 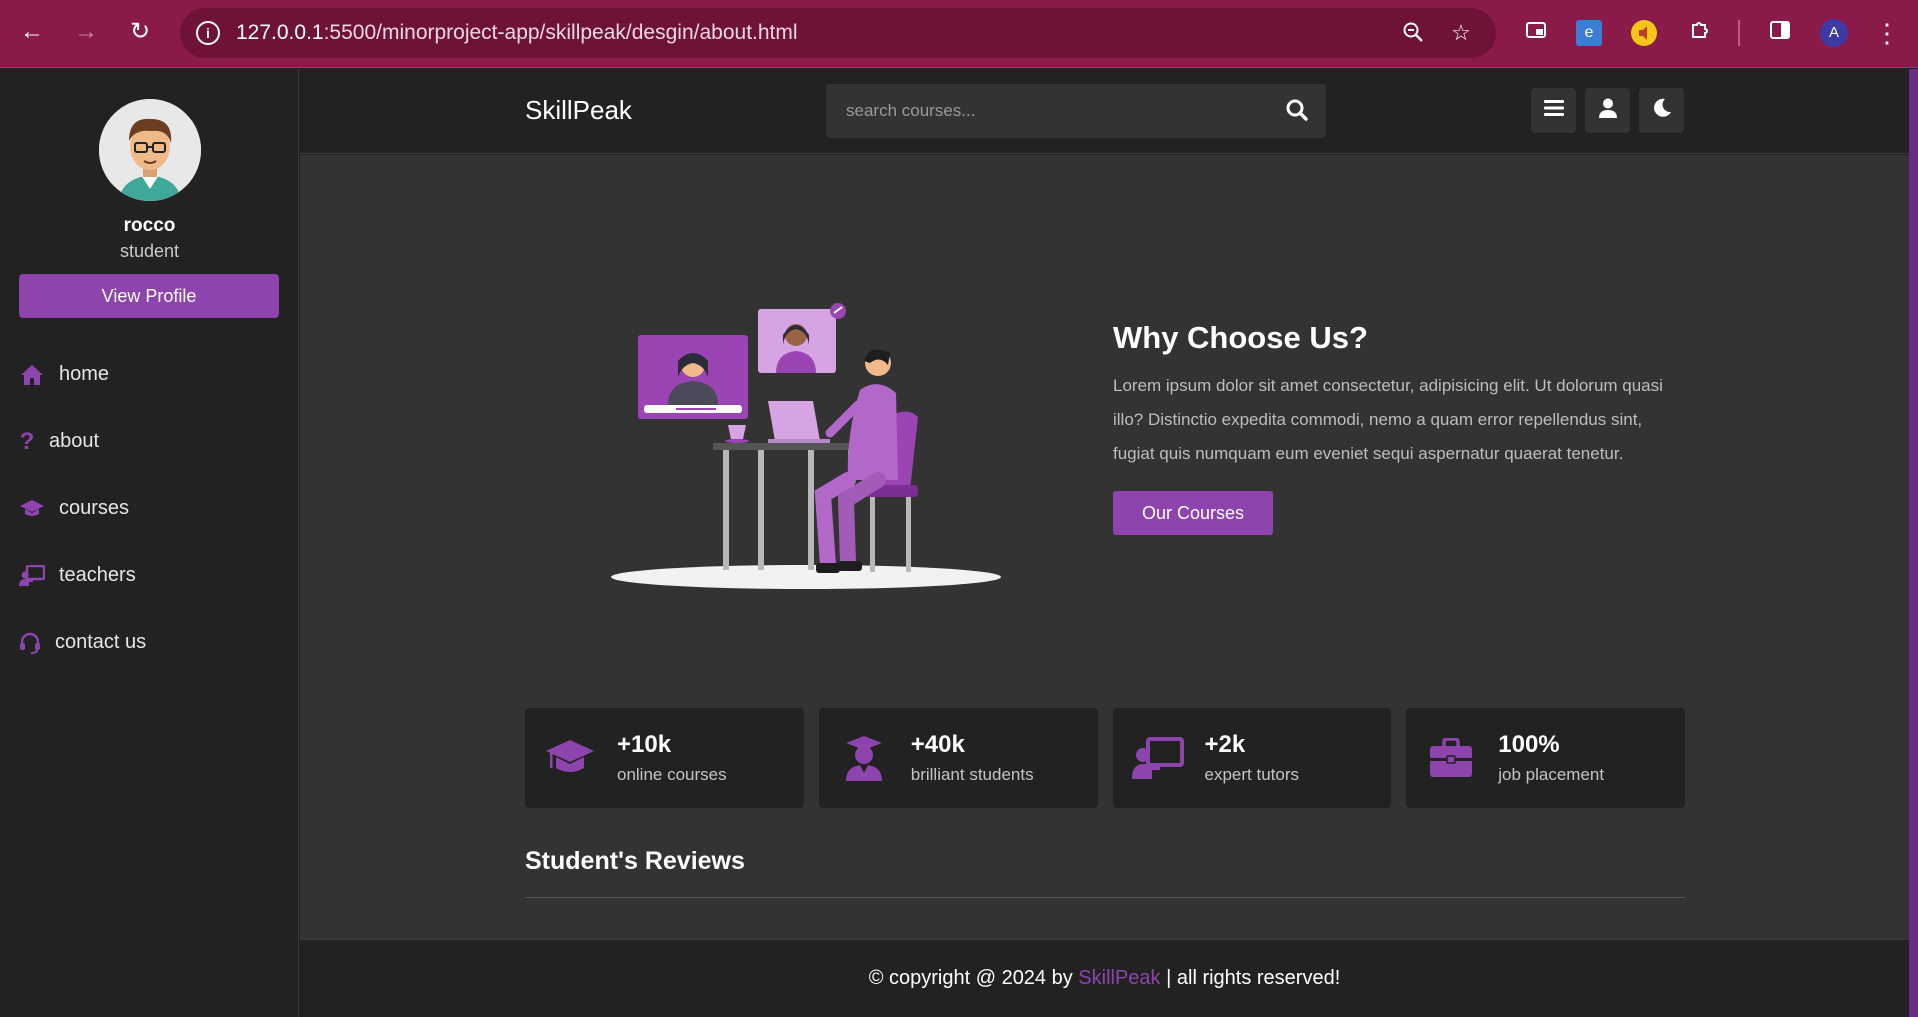 What do you see at coordinates (74, 441) in the screenshot?
I see `sidebar-item-label: about` at bounding box center [74, 441].